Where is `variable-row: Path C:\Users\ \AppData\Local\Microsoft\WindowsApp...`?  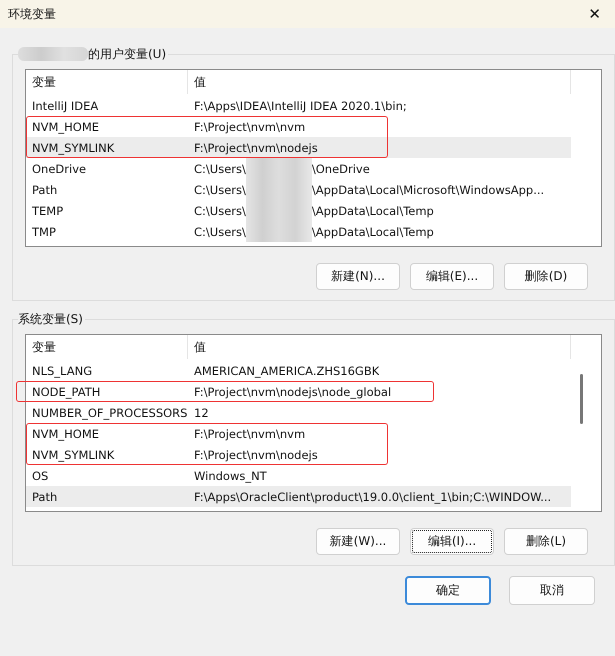 variable-row: Path C:\Users\ \AppData\Local\Microsoft\WindowsApp... is located at coordinates (298, 189).